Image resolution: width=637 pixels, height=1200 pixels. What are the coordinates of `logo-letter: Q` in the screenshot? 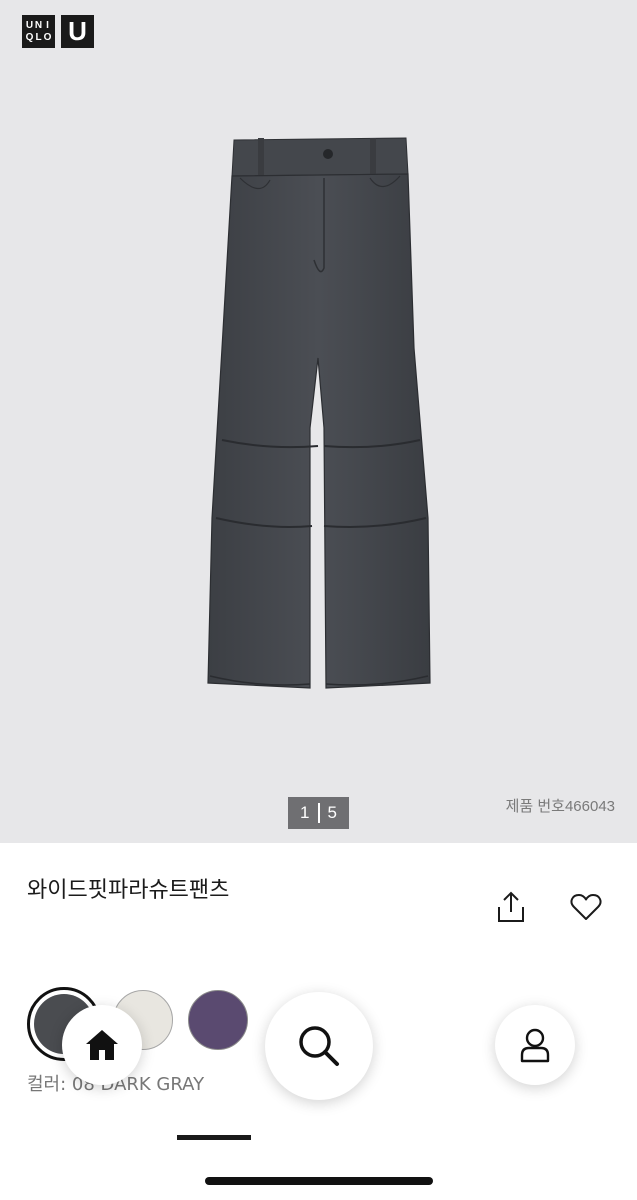 It's located at (29, 37).